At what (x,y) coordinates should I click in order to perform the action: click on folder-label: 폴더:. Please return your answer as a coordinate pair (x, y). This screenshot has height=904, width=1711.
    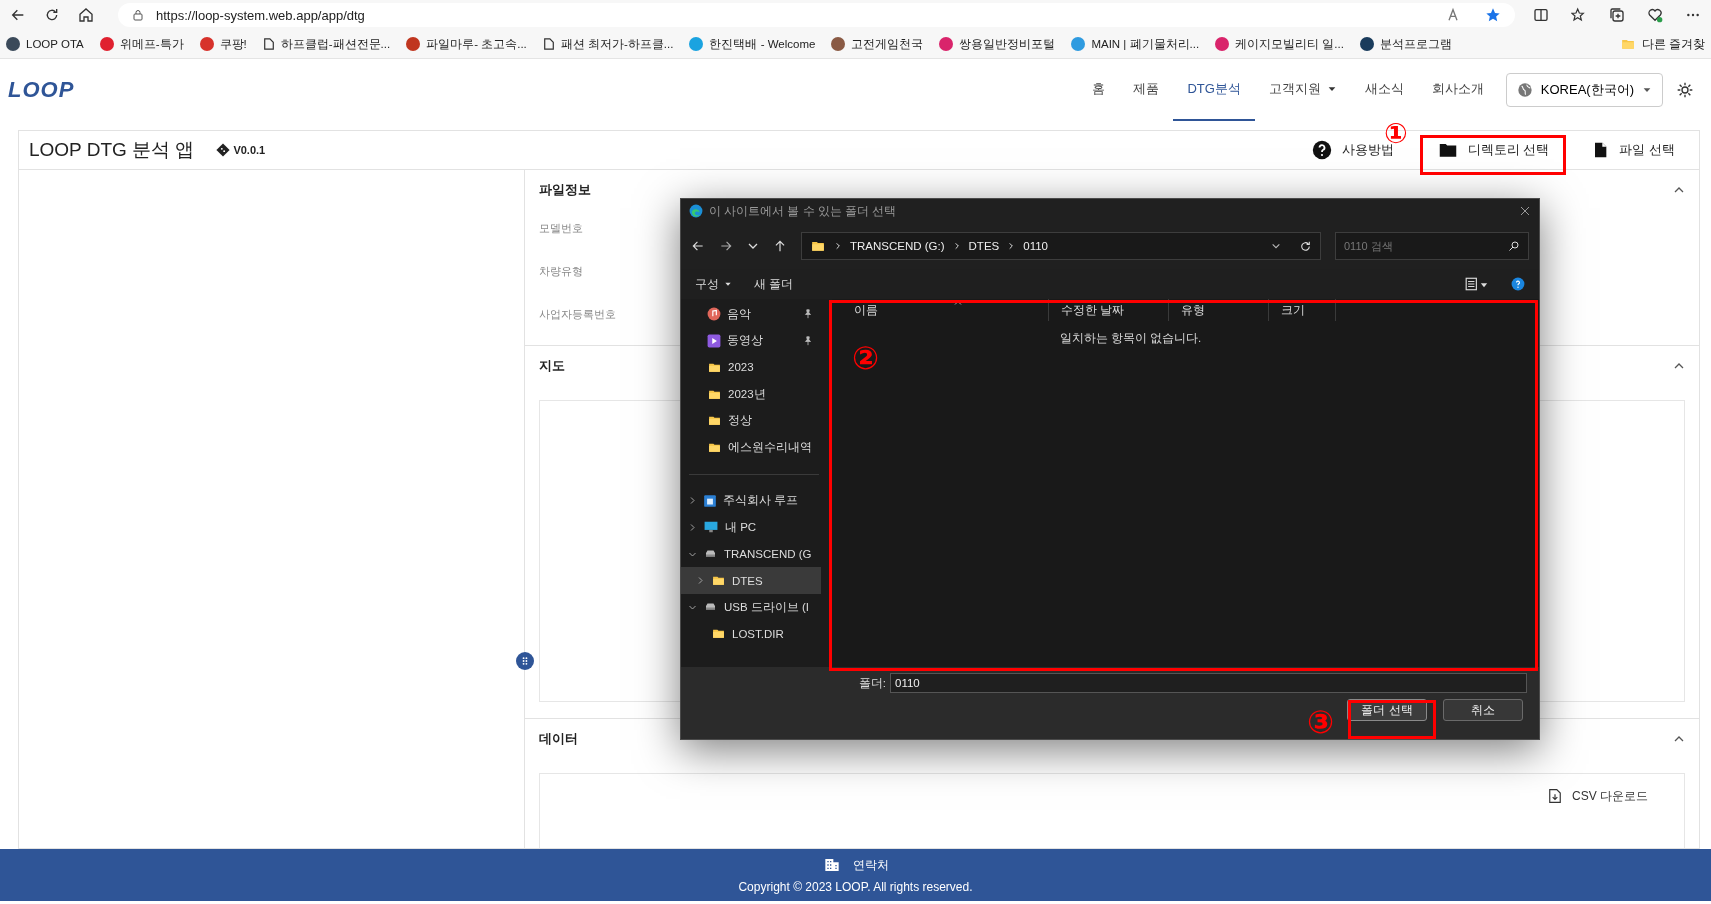
    Looking at the image, I should click on (872, 683).